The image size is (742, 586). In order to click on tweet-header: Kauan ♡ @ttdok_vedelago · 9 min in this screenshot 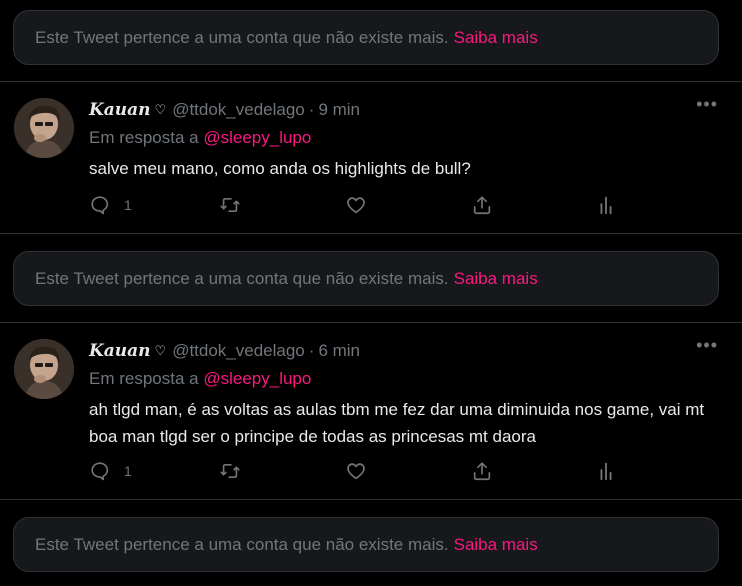, I will do `click(224, 110)`.